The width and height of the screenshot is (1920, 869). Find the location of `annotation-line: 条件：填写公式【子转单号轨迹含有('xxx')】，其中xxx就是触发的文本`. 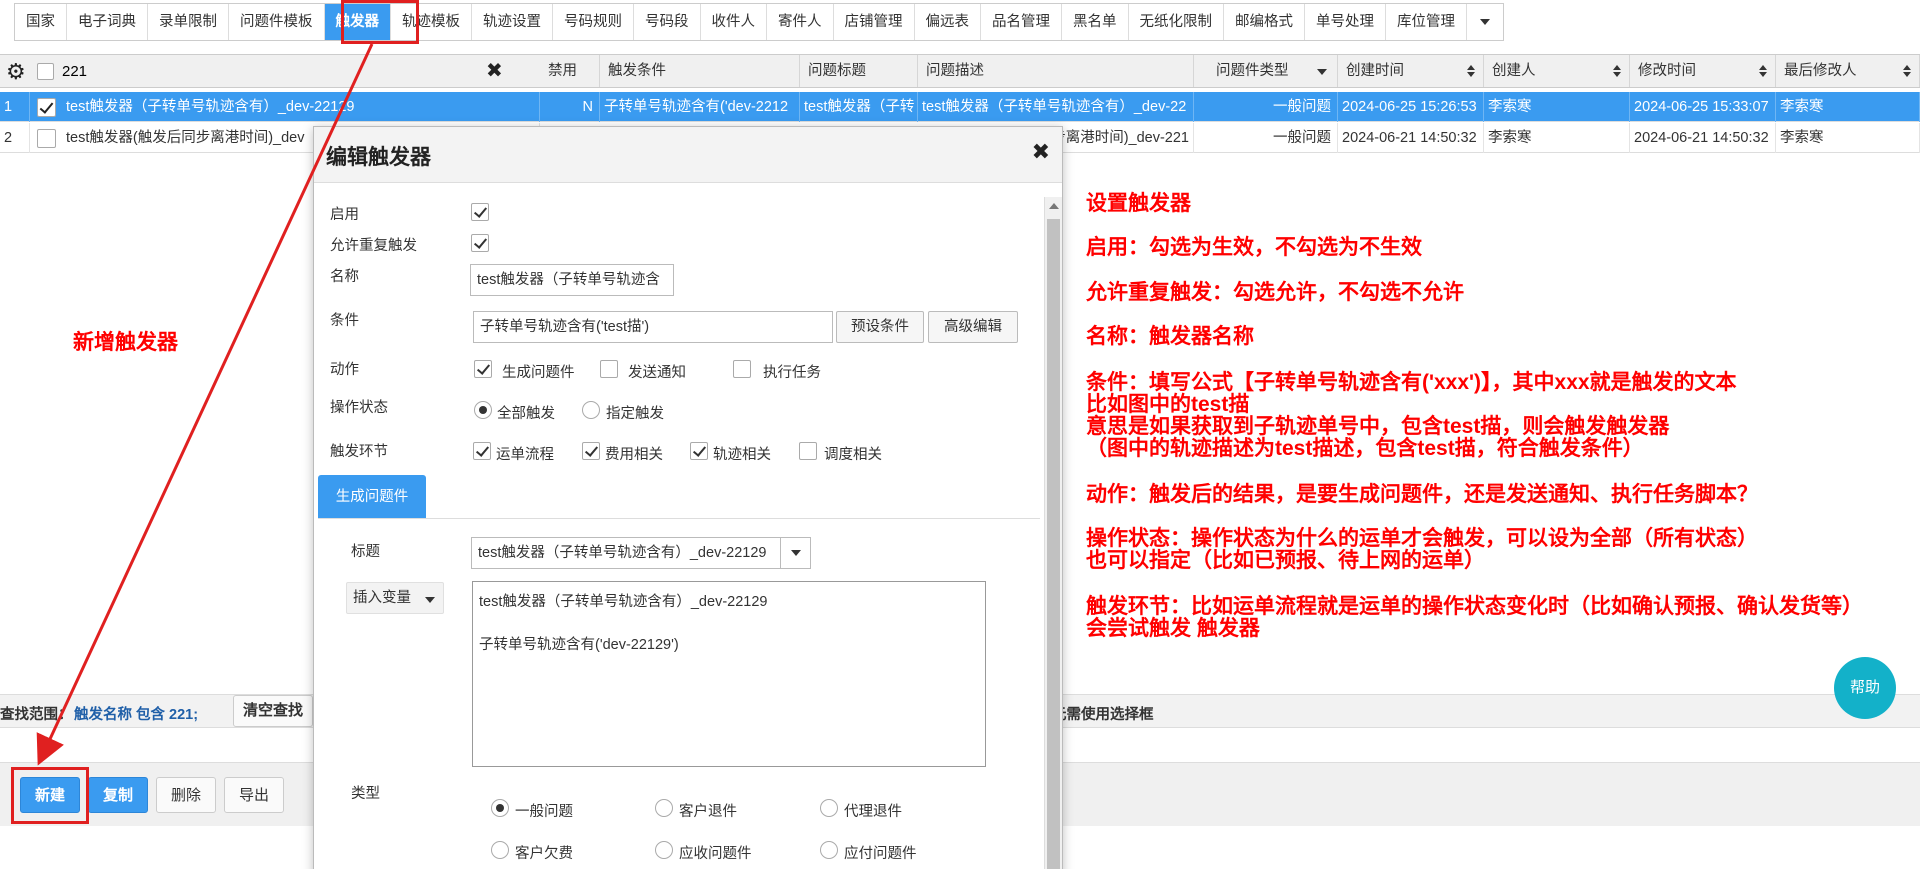

annotation-line: 条件：填写公式【子转单号轨迹含有('xxx')】，其中xxx就是触发的文本 is located at coordinates (1411, 382).